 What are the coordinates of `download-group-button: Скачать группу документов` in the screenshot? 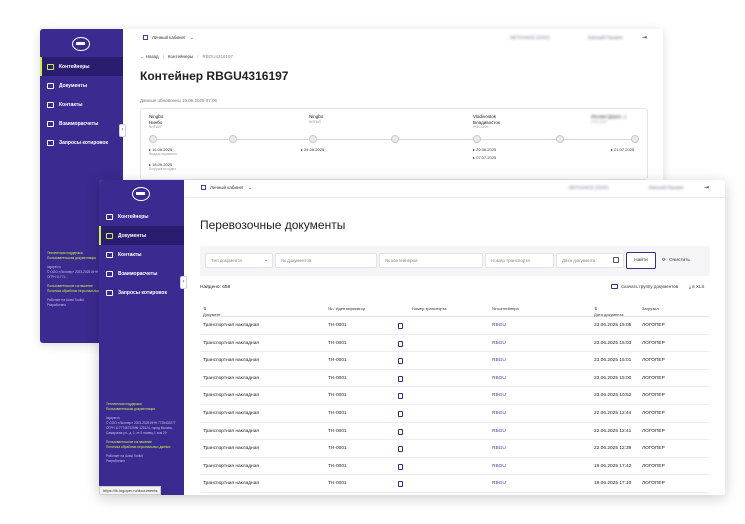 It's located at (644, 287).